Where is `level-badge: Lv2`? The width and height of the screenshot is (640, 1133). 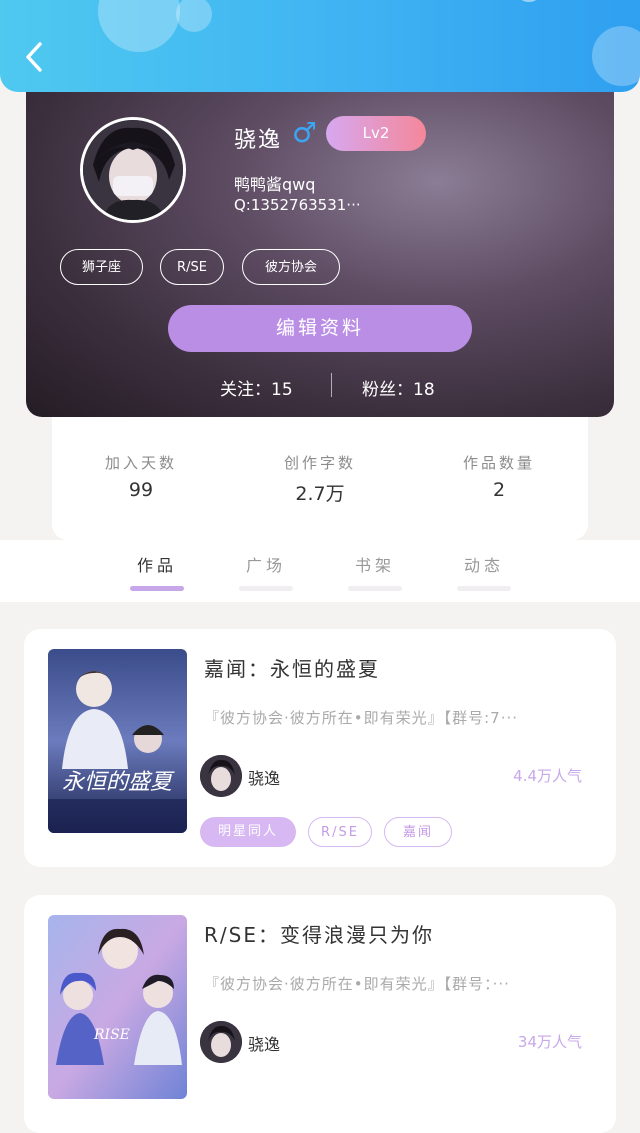 level-badge: Lv2 is located at coordinates (376, 133).